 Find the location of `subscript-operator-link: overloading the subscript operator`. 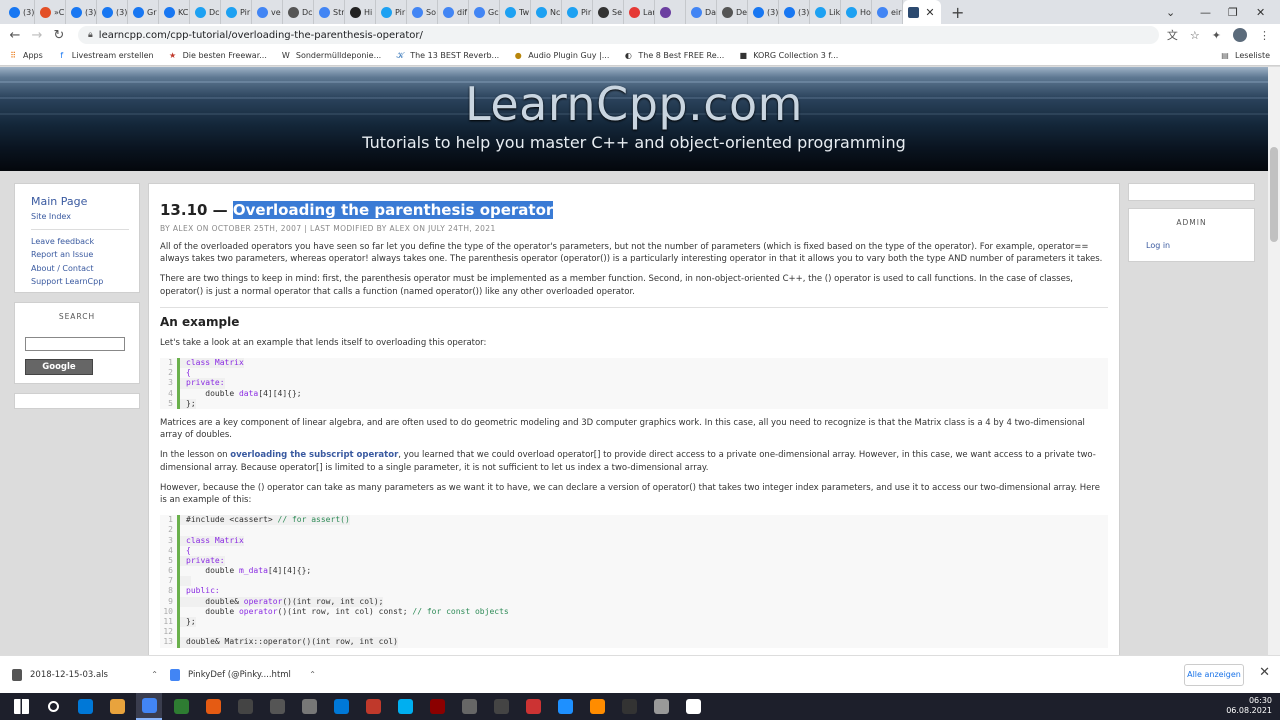

subscript-operator-link: overloading the subscript operator is located at coordinates (314, 455).